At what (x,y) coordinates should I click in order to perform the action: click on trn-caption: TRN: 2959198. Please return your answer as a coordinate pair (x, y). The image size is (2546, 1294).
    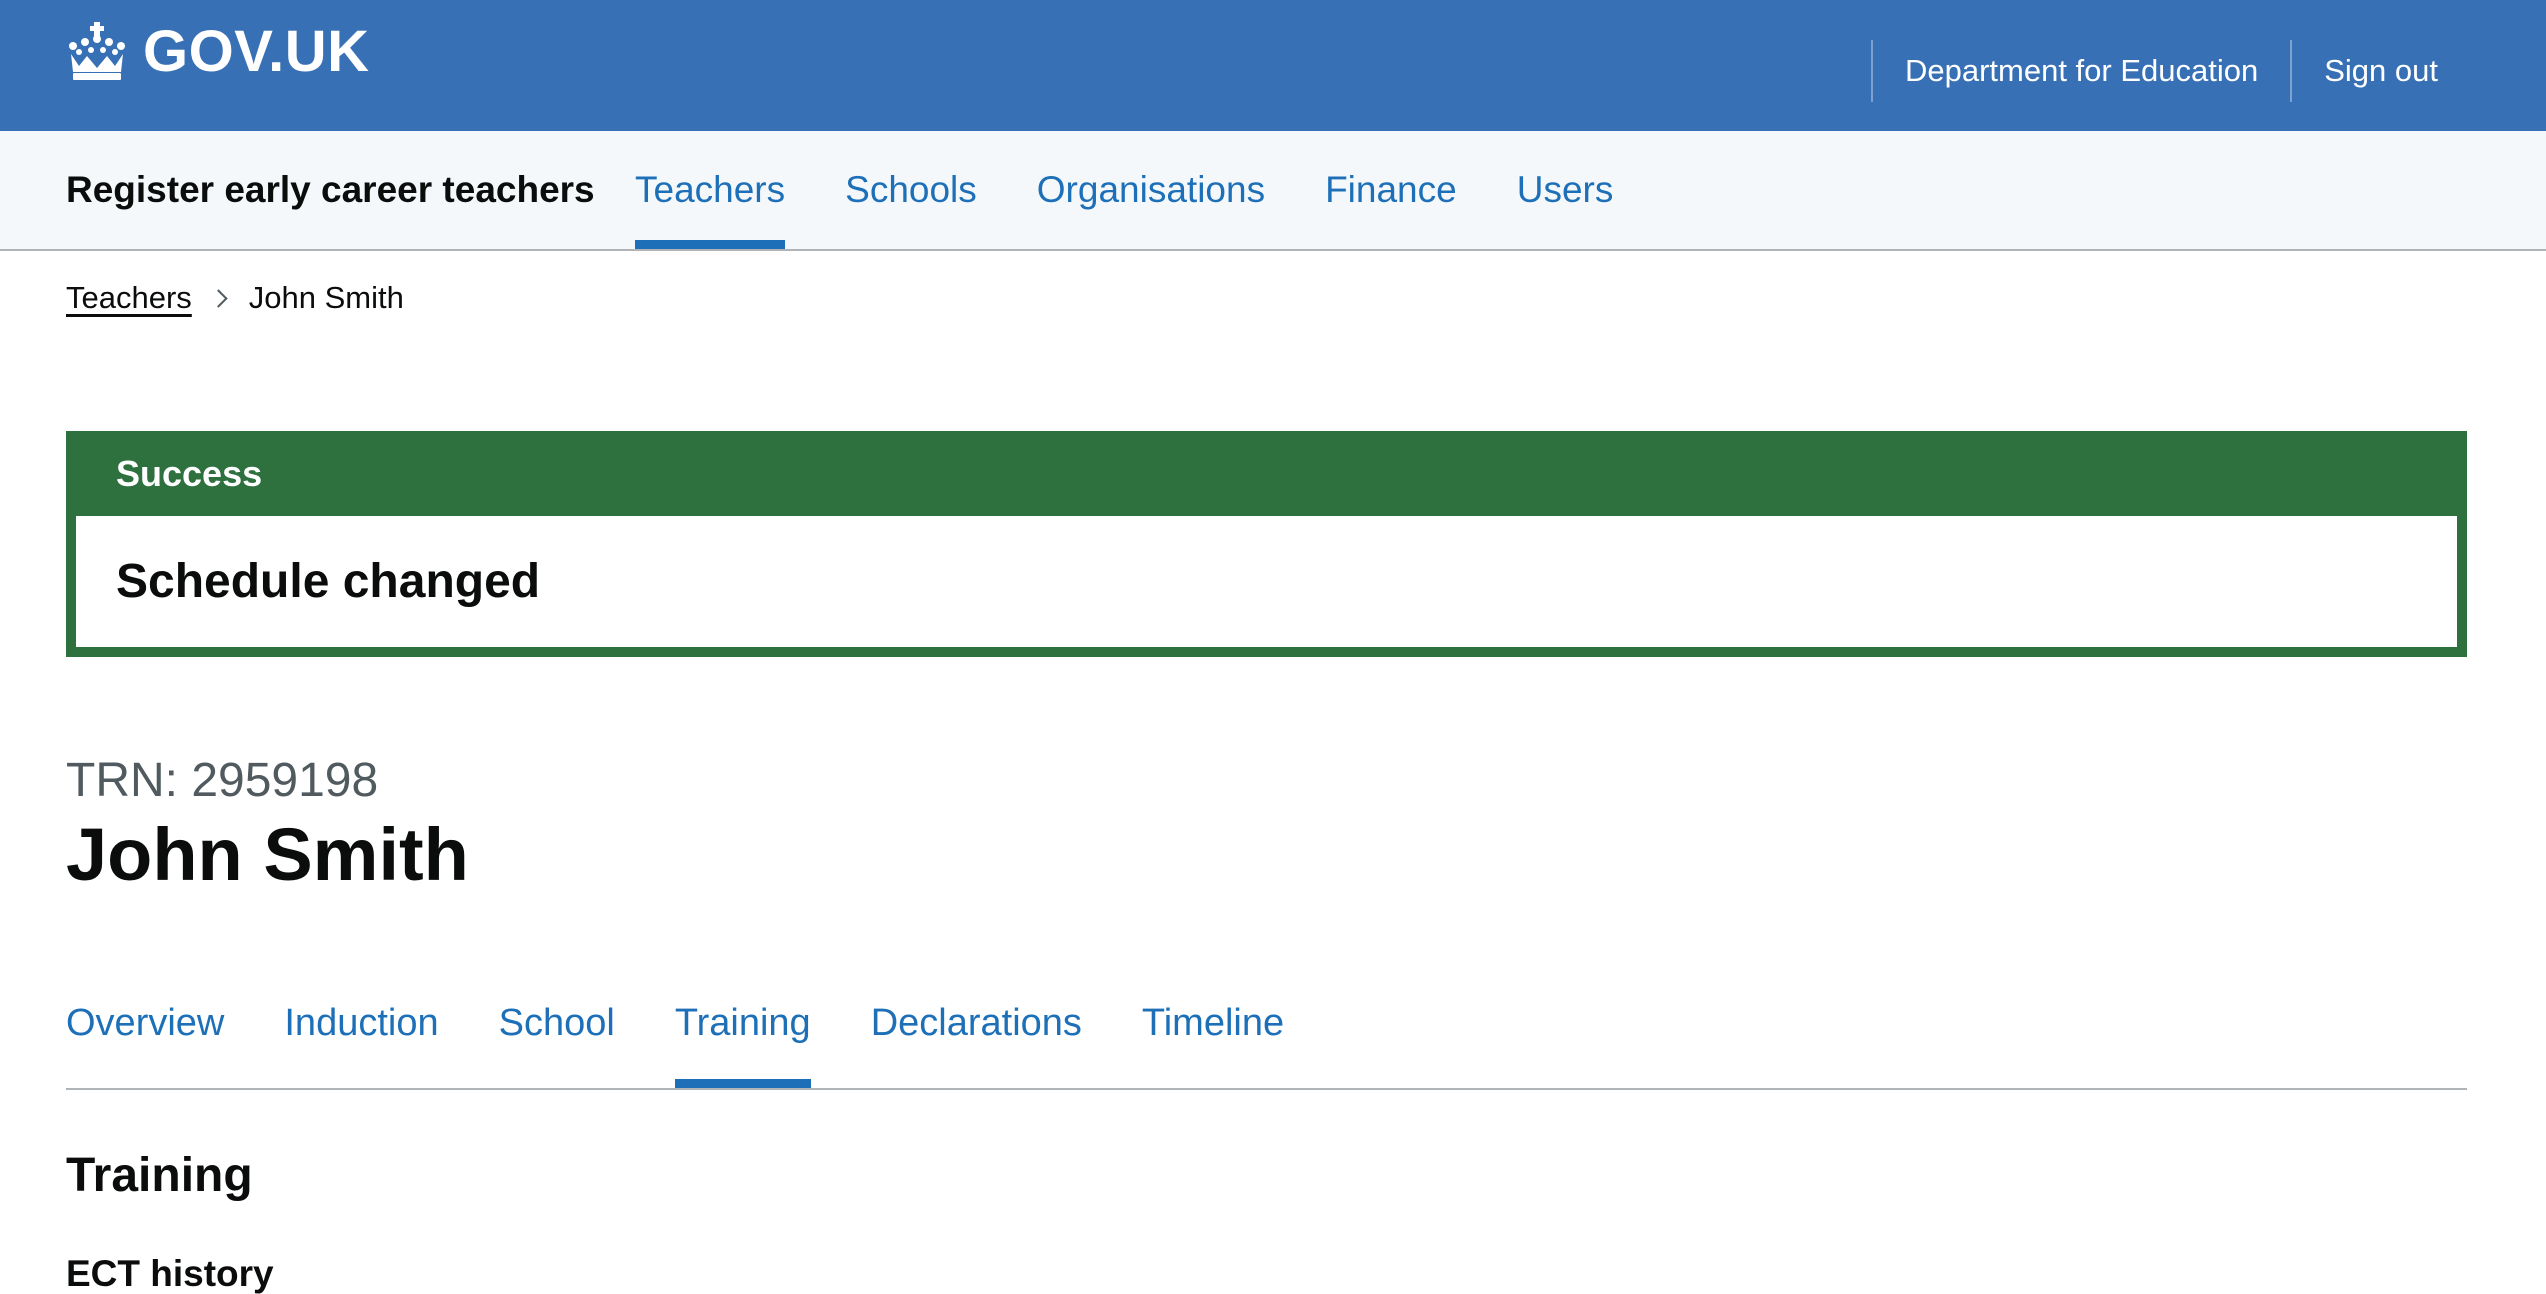
    Looking at the image, I should click on (222, 780).